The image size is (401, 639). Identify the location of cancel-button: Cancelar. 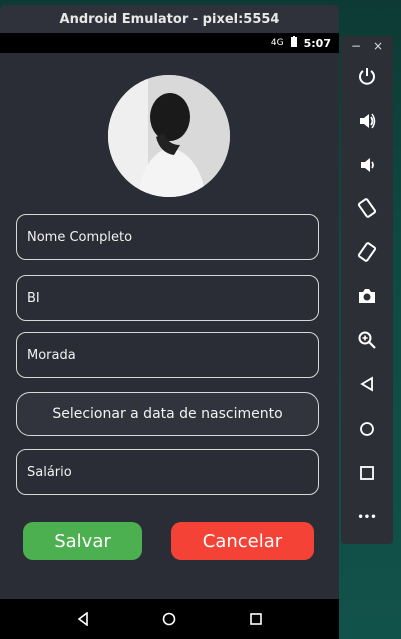
(242, 541).